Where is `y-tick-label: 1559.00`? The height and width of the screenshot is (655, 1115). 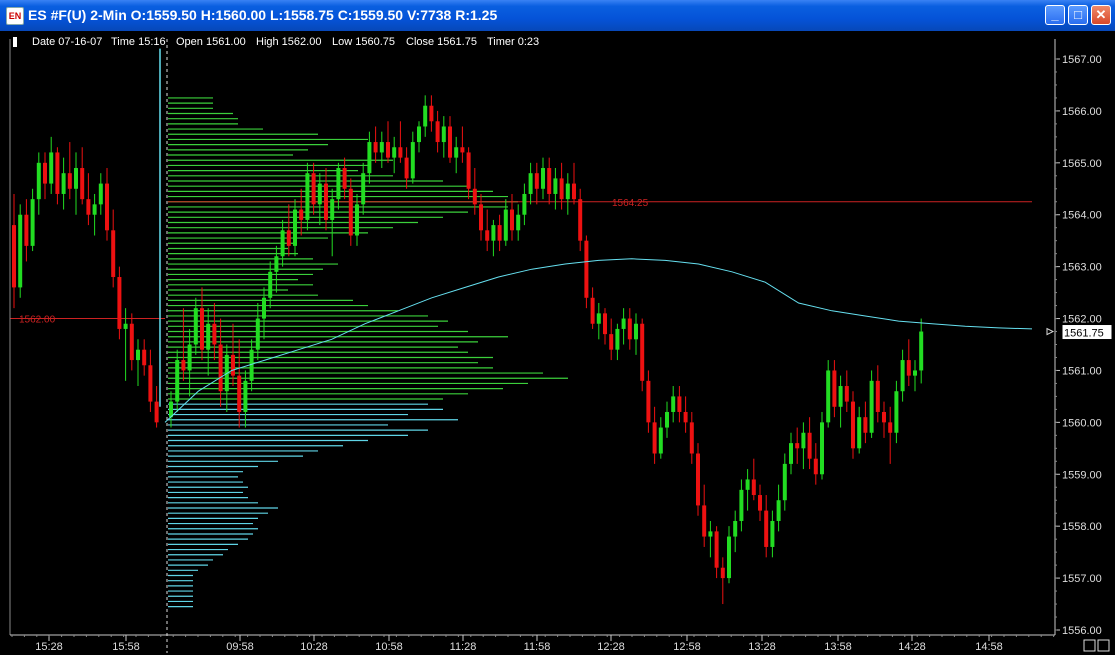
y-tick-label: 1559.00 is located at coordinates (1082, 475).